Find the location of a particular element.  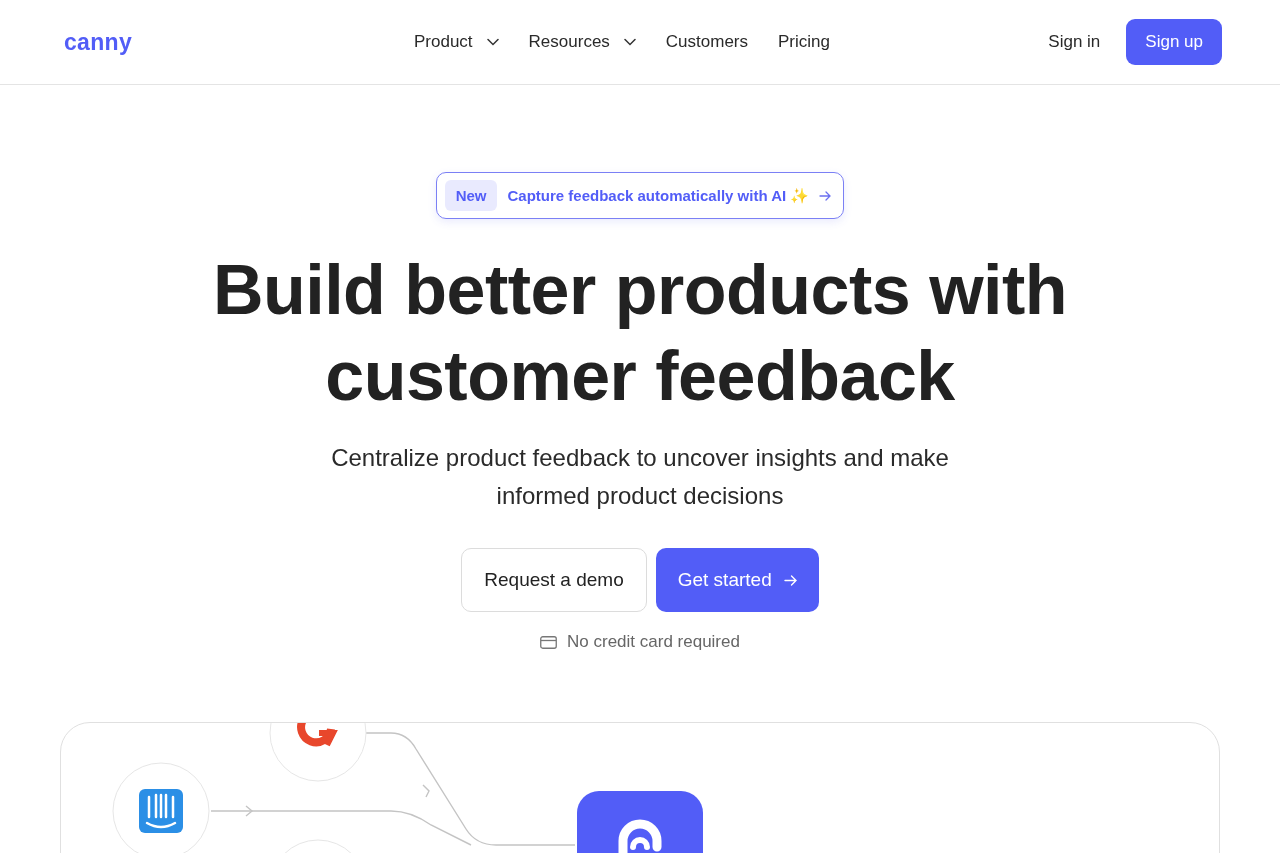

no-credit-card-note: No credit card required is located at coordinates (653, 642).